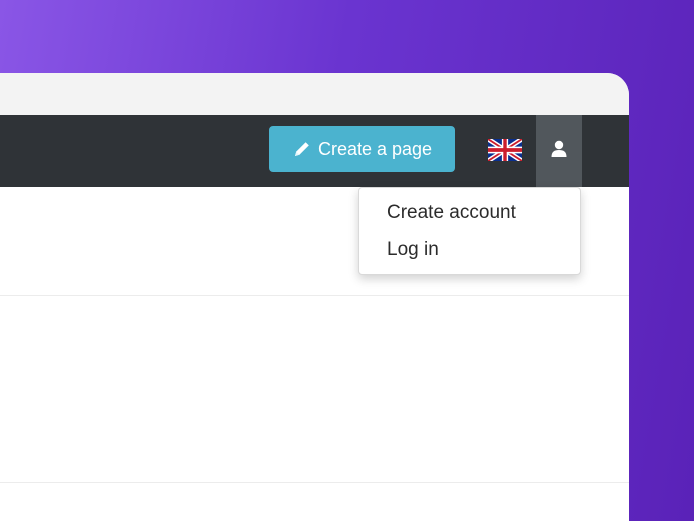 This screenshot has height=521, width=694. I want to click on create-page-button: Create a page, so click(362, 149).